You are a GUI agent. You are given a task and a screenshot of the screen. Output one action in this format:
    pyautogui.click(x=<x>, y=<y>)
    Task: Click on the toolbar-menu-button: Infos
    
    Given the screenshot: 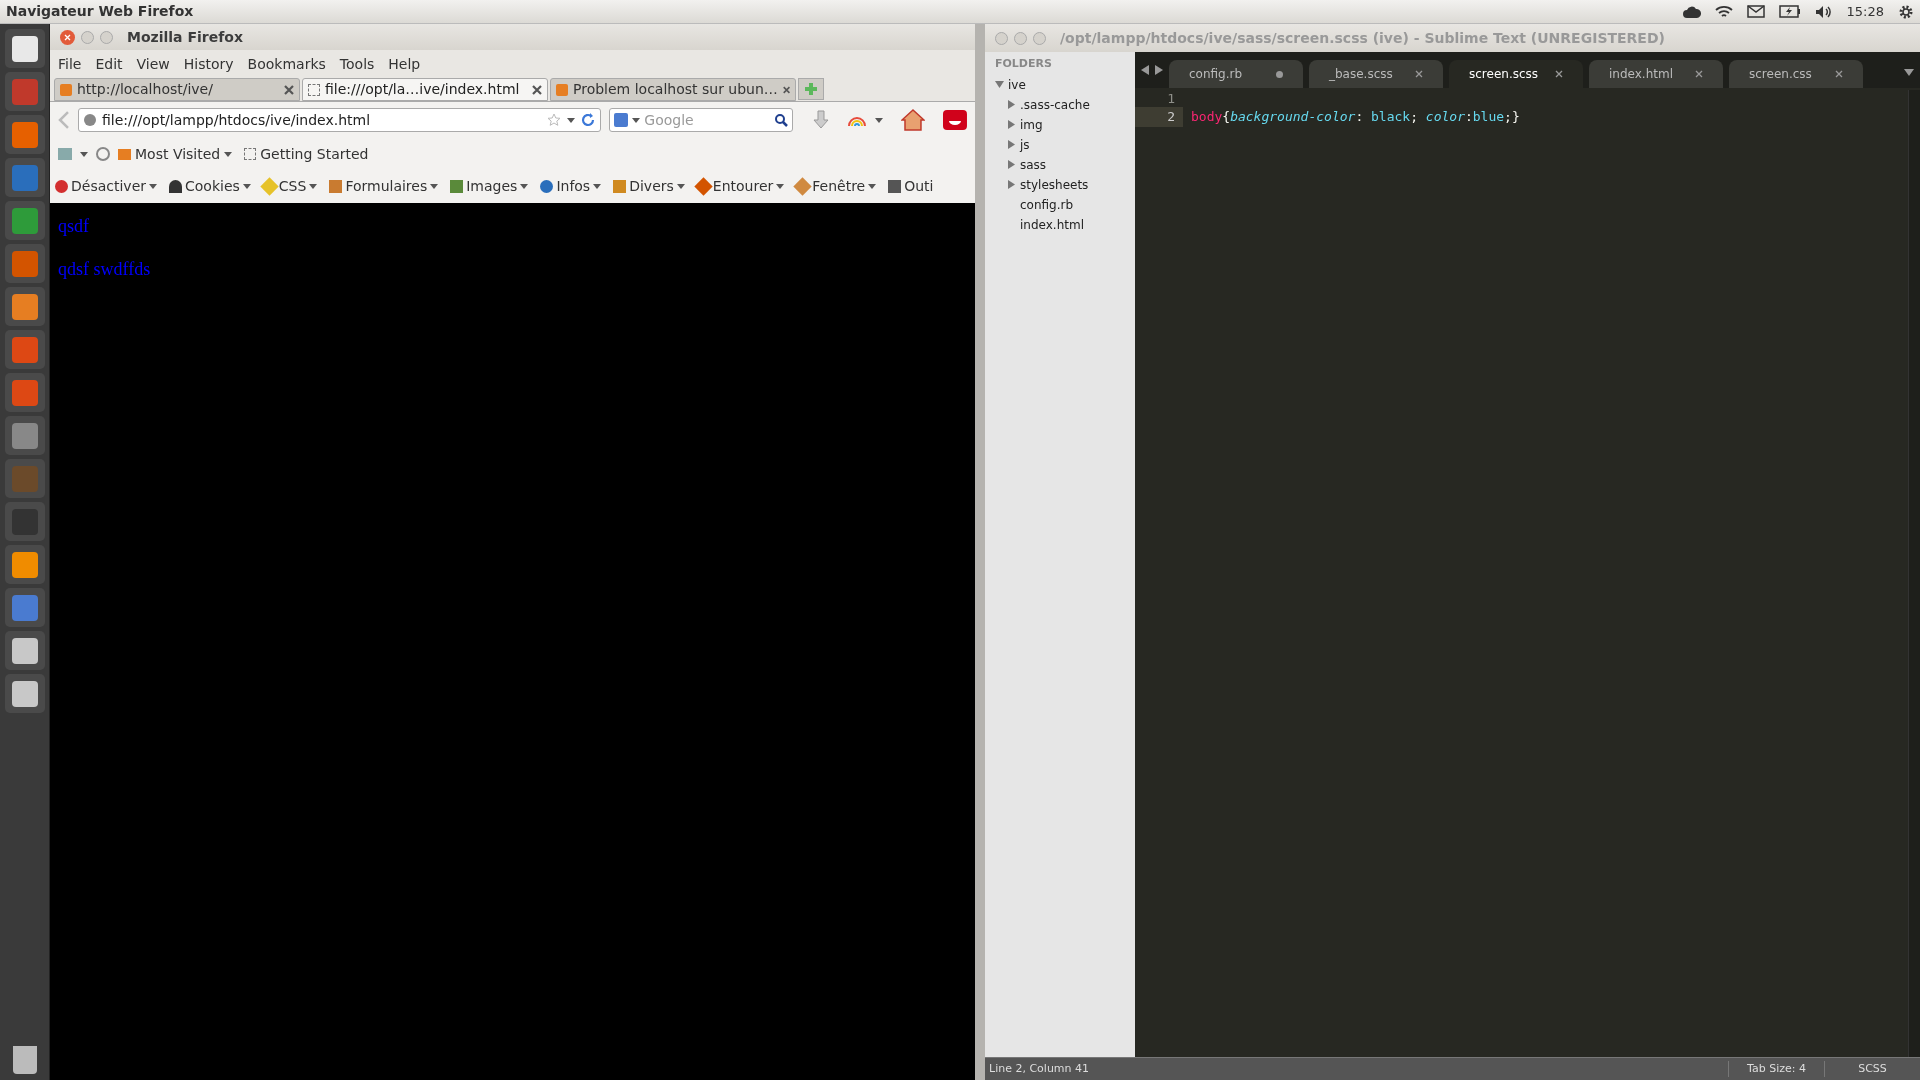 What is the action you would take?
    pyautogui.click(x=571, y=186)
    